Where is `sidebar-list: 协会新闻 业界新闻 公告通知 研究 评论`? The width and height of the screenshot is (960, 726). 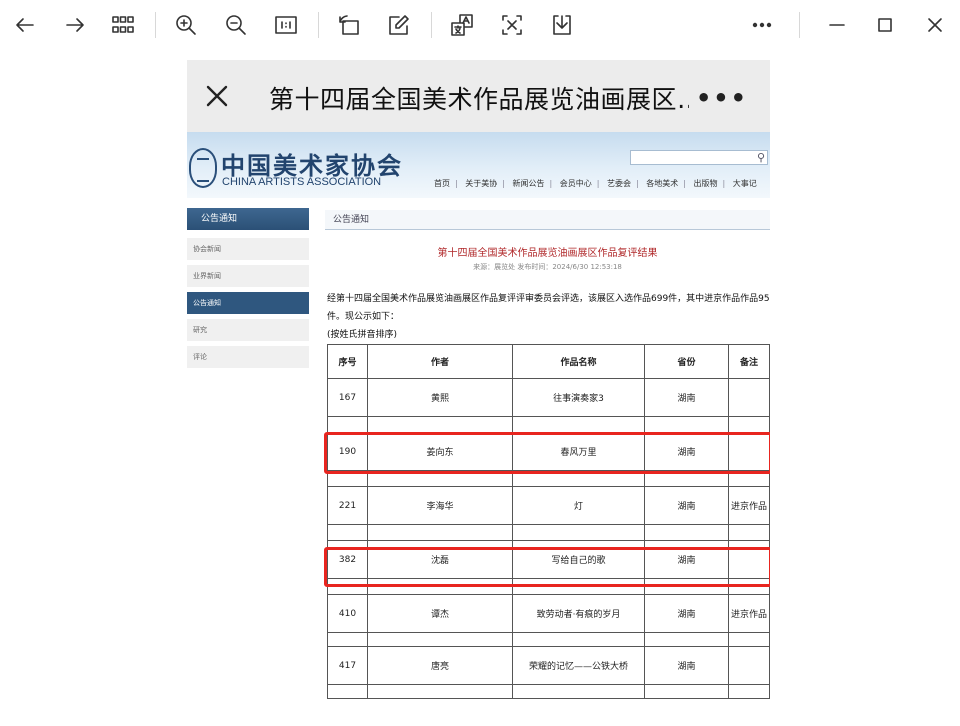 sidebar-list: 协会新闻 业界新闻 公告通知 研究 评论 is located at coordinates (248, 305).